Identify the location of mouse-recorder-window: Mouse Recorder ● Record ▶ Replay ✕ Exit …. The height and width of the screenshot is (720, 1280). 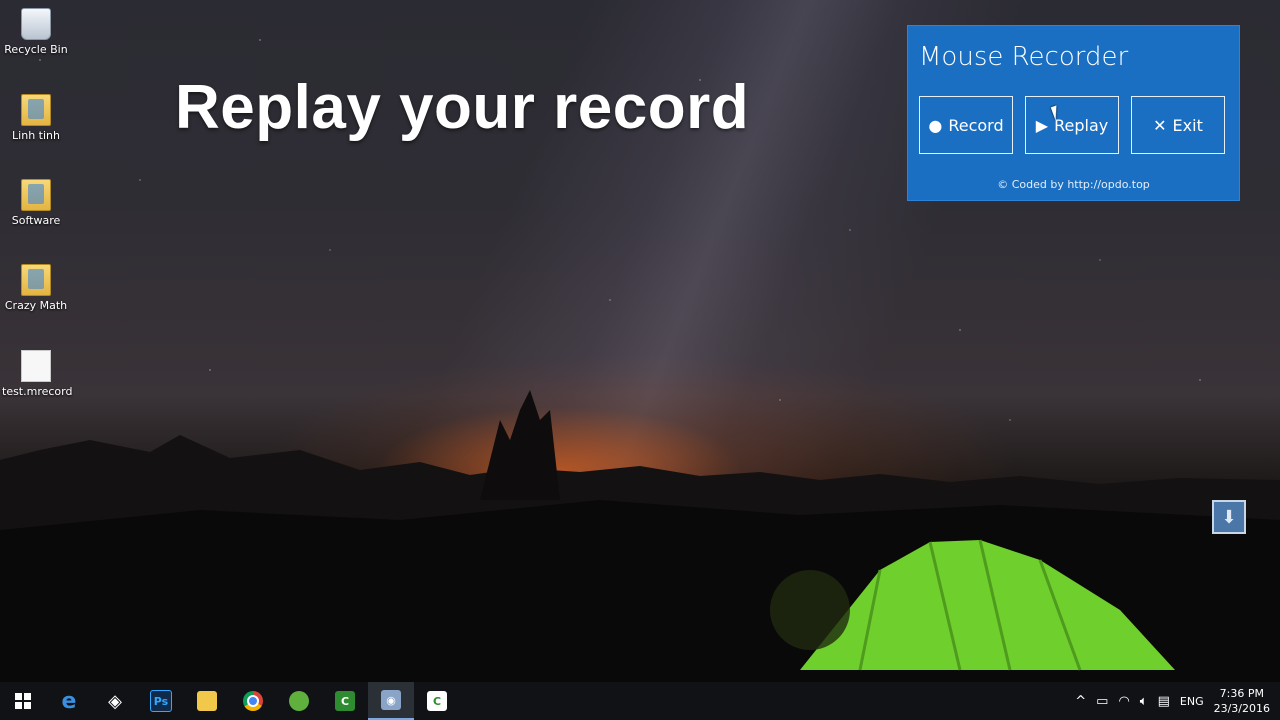
(1073, 113).